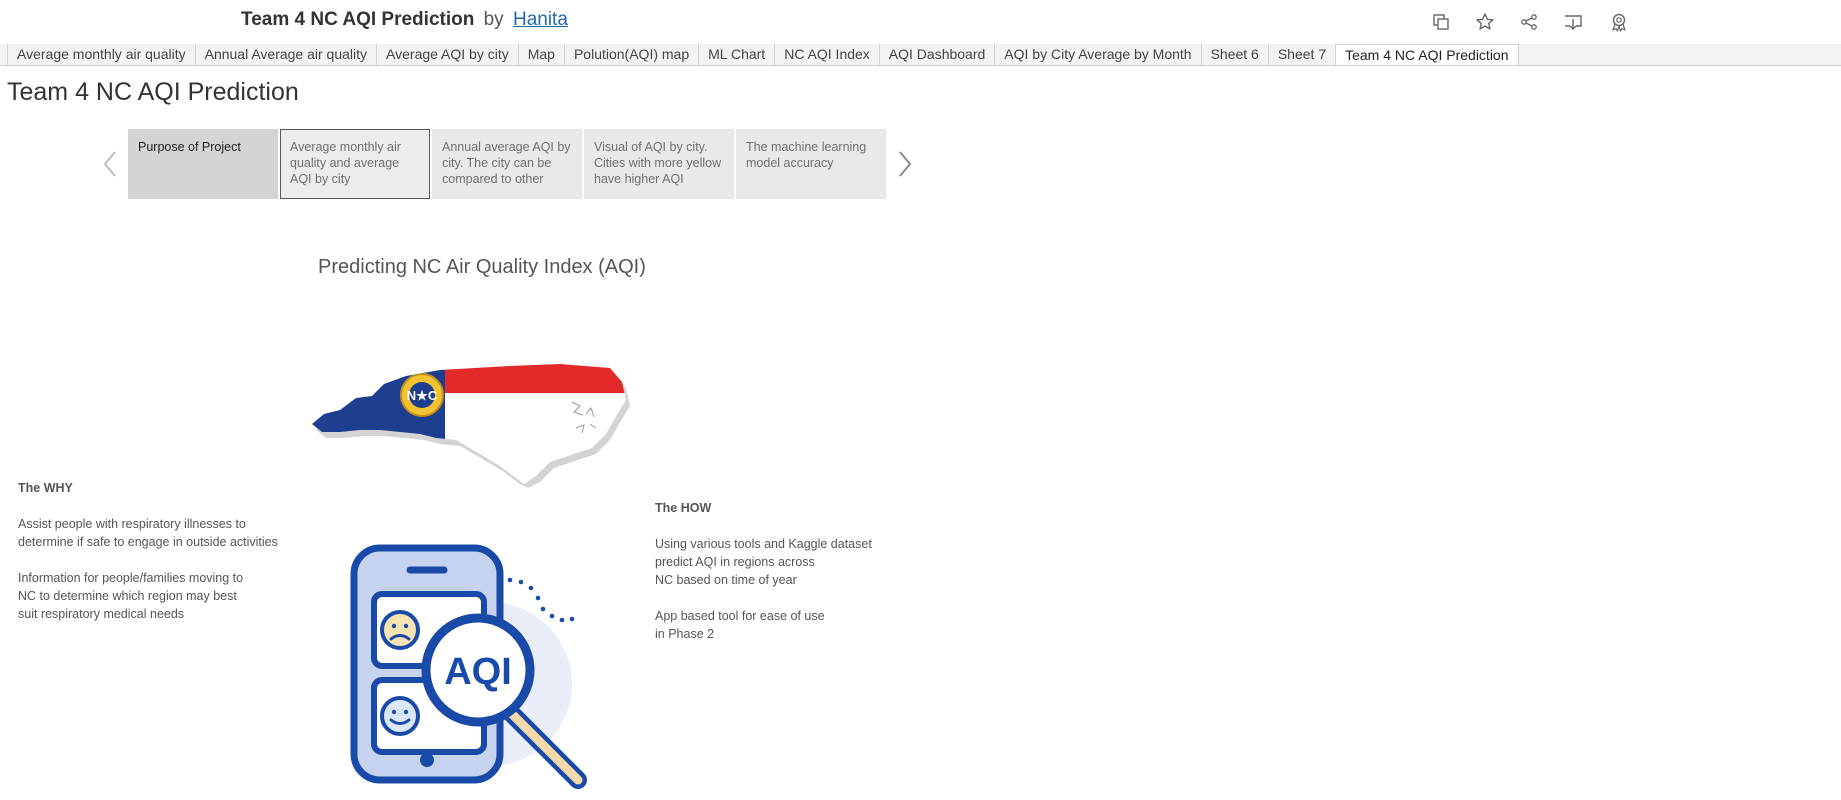 This screenshot has height=800, width=1841. I want to click on download-icon, so click(1573, 22).